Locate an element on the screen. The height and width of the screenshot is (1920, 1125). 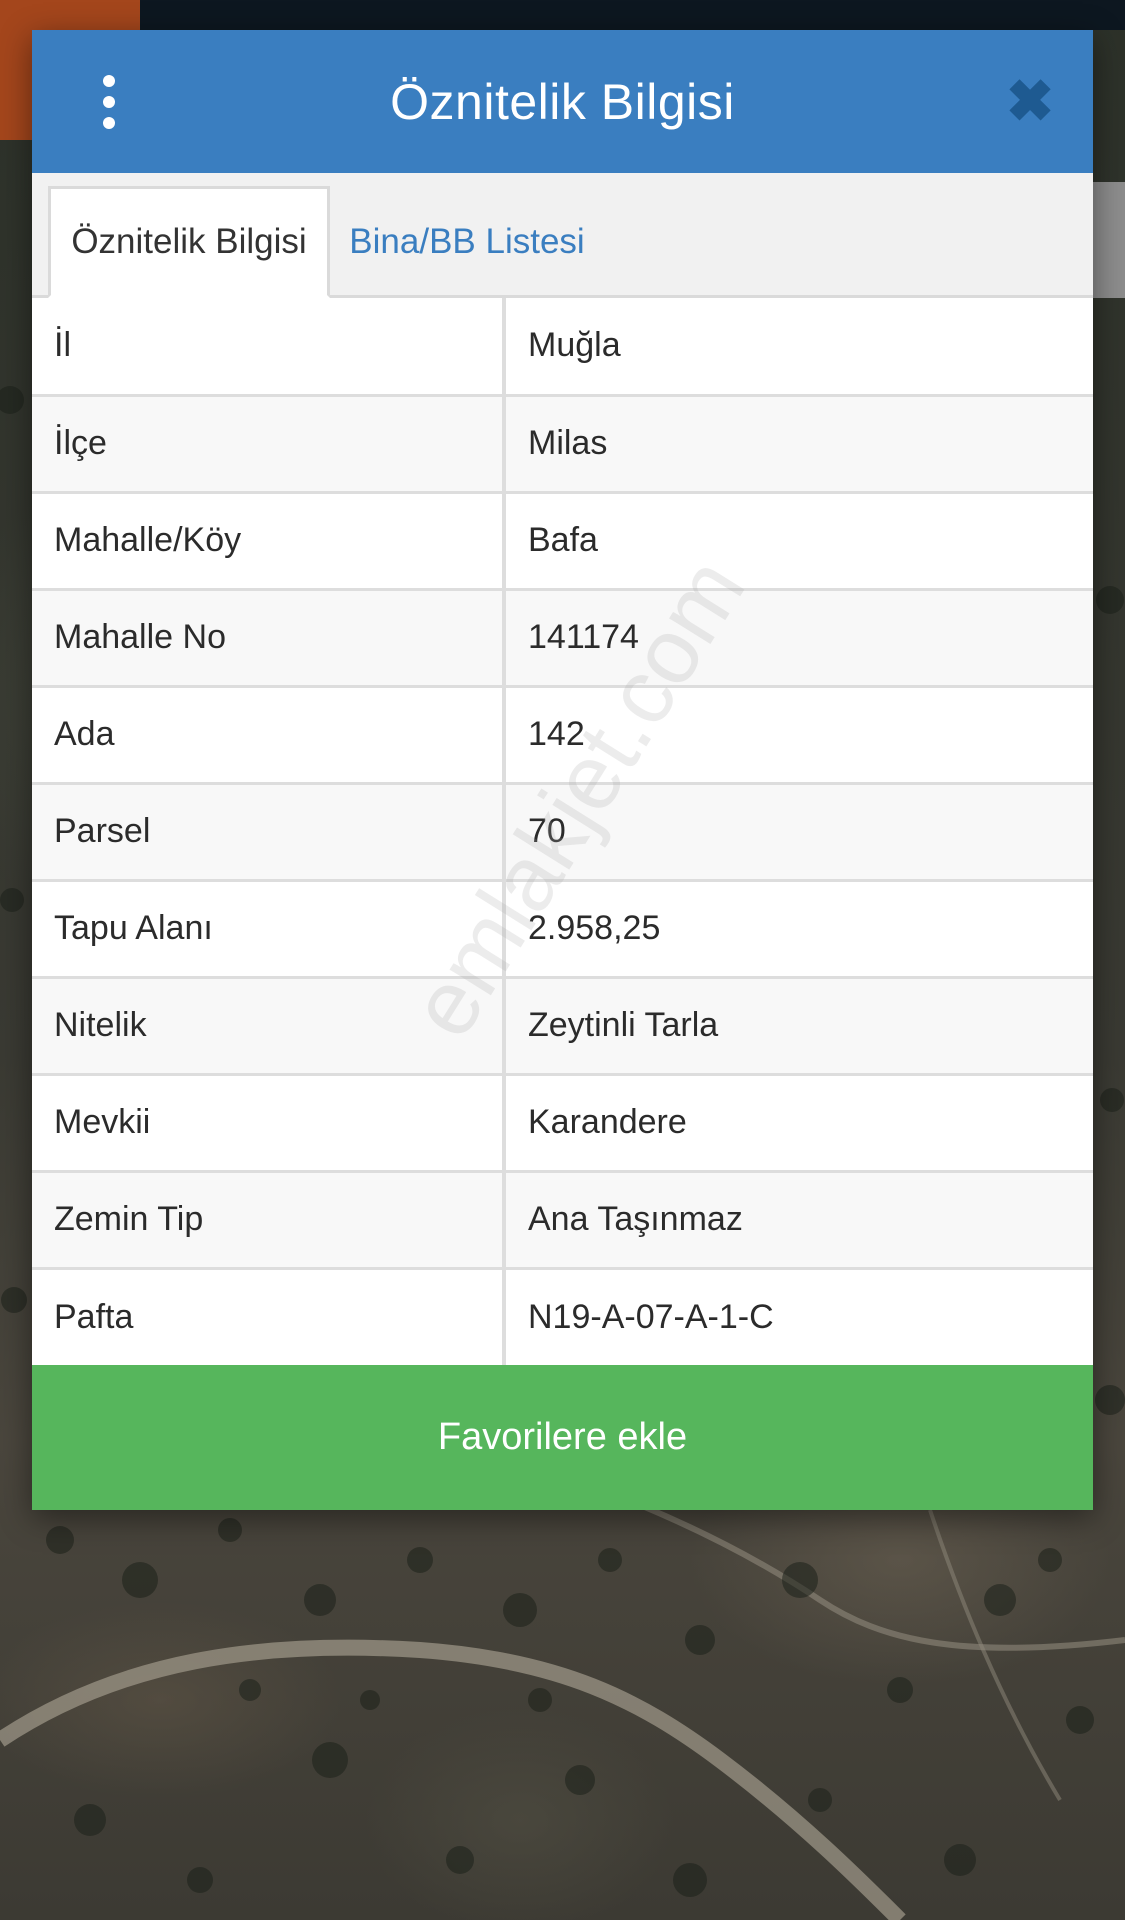
close-icon: ✖ is located at coordinates (1030, 102).